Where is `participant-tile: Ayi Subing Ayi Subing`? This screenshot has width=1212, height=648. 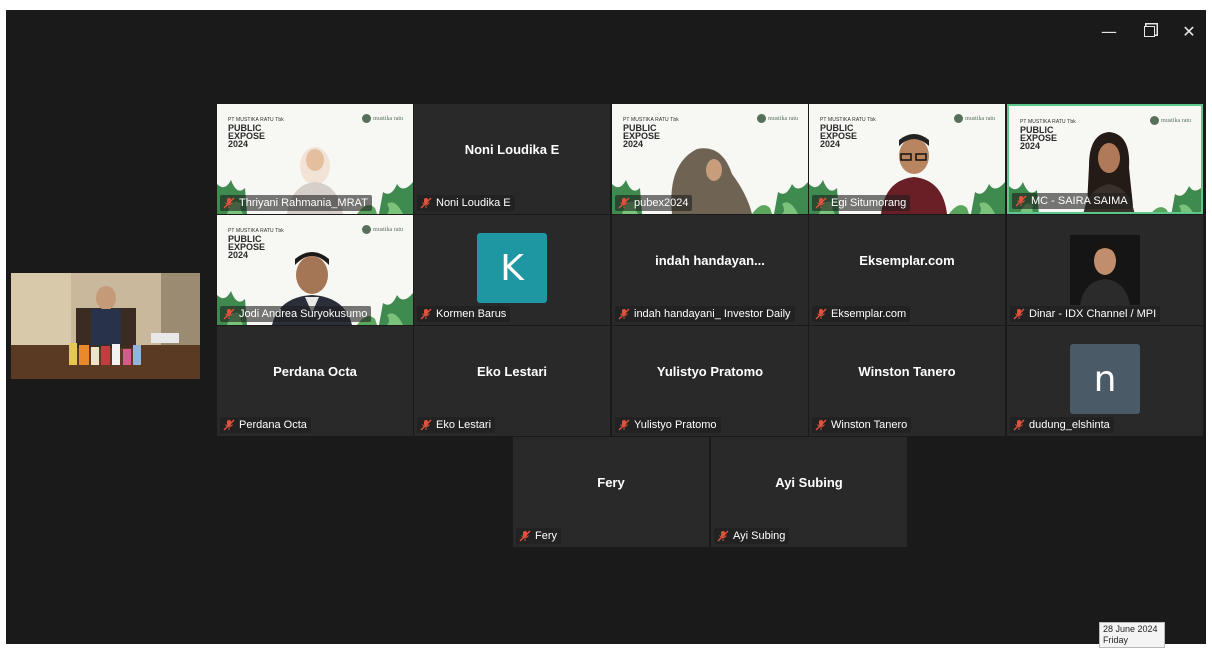 participant-tile: Ayi Subing Ayi Subing is located at coordinates (809, 492).